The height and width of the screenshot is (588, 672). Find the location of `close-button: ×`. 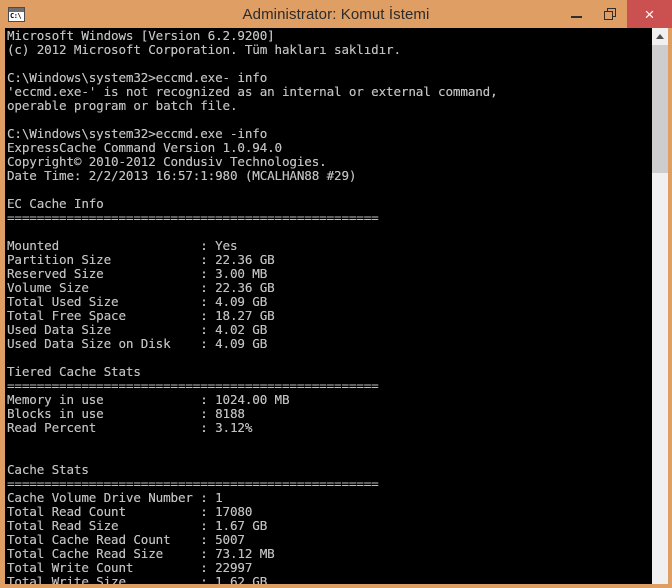

close-button: × is located at coordinates (649, 14).